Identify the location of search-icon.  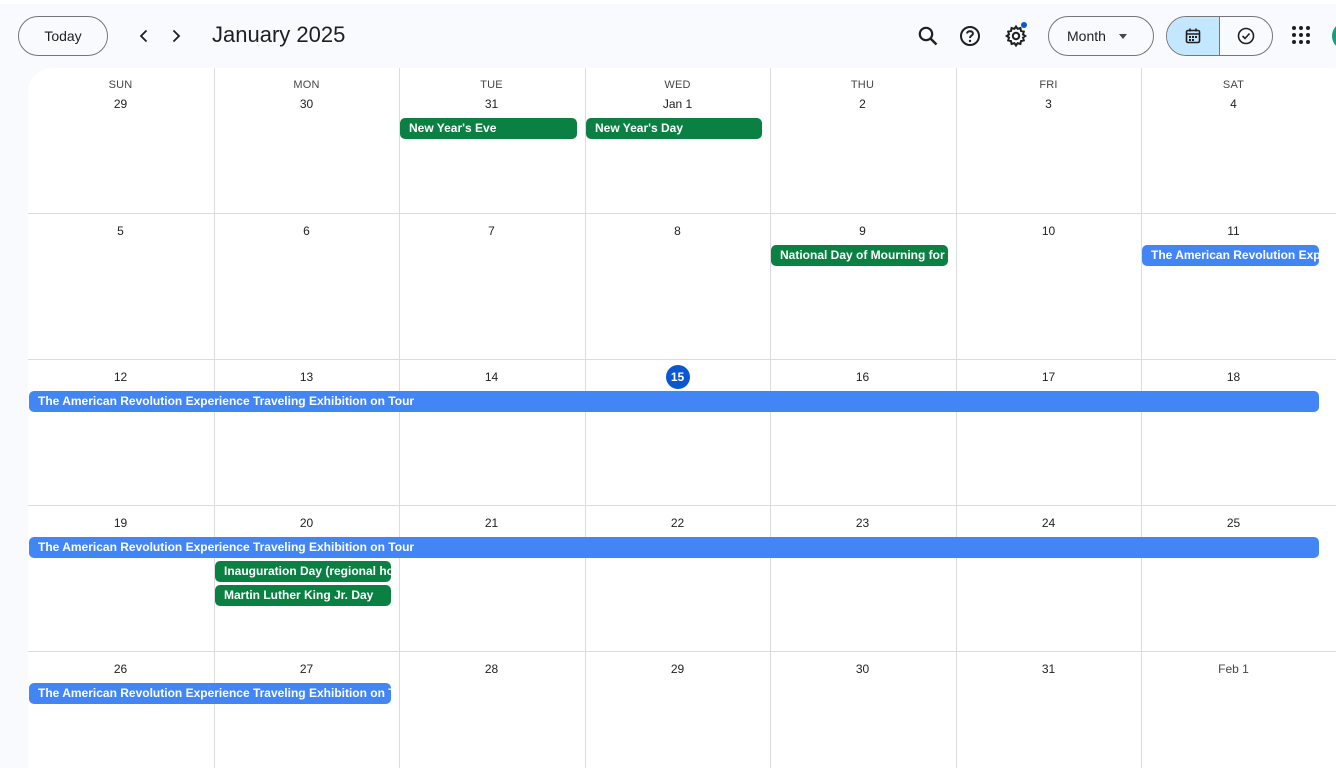
(928, 36).